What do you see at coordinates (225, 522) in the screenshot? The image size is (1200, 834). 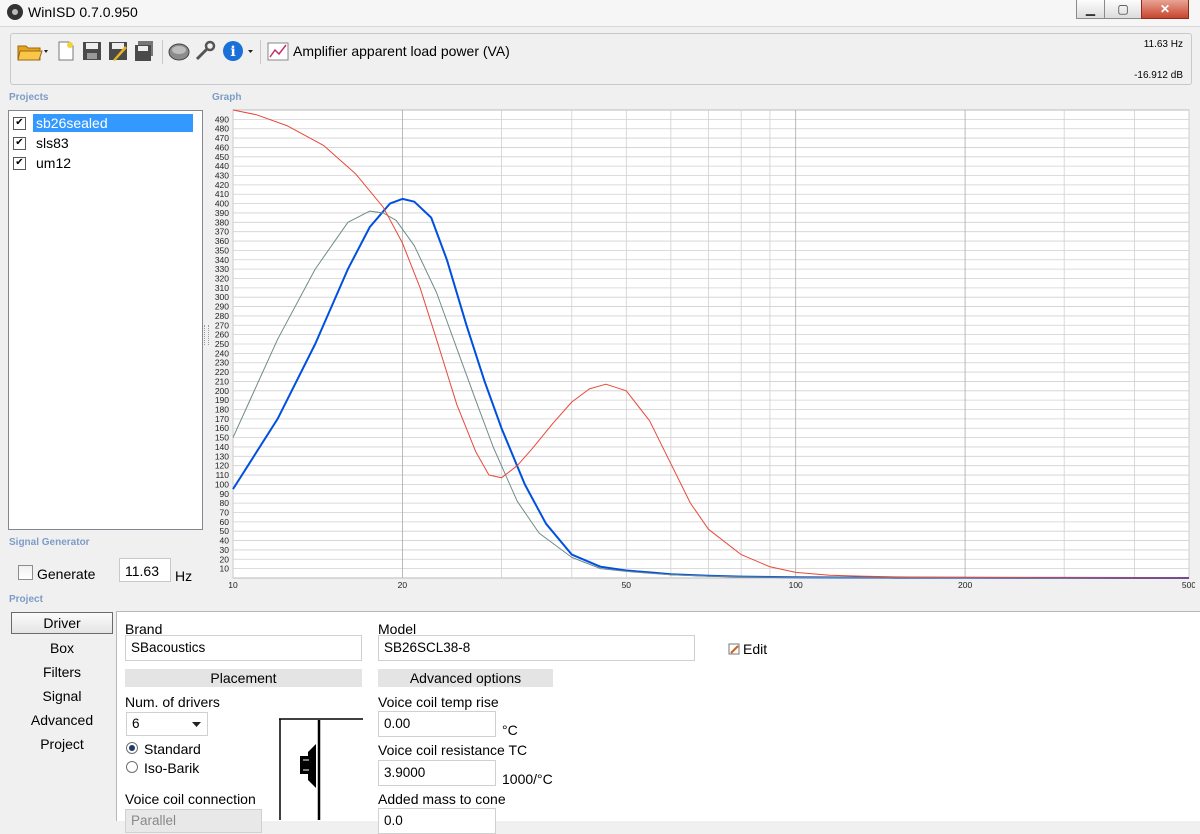 I see `y-tick-label: 60` at bounding box center [225, 522].